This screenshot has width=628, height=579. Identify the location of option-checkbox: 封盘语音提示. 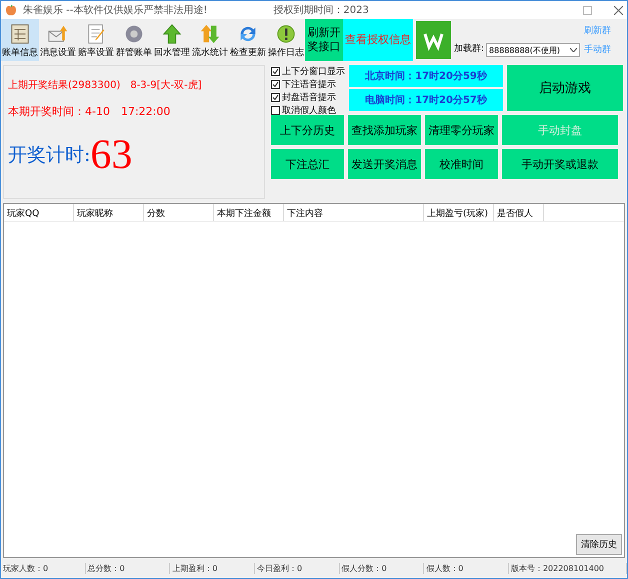
(308, 97).